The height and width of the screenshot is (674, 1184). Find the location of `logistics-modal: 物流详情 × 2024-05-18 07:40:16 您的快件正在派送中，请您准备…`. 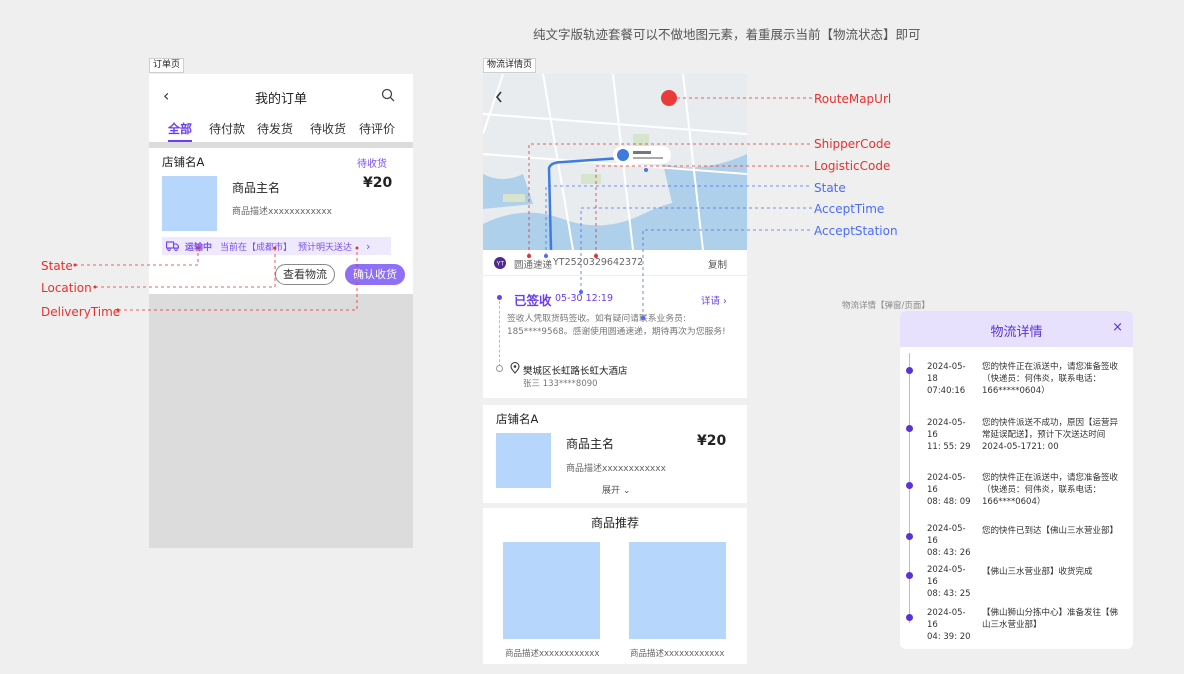

logistics-modal: 物流详情 × 2024-05-18 07:40:16 您的快件正在派送中，请您准备… is located at coordinates (1016, 480).